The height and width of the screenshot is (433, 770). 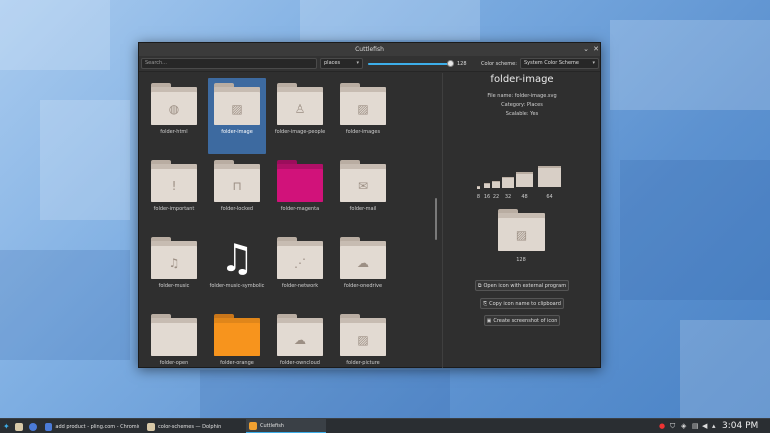 What do you see at coordinates (363, 181) in the screenshot?
I see `envelope-folder-icon: ✉` at bounding box center [363, 181].